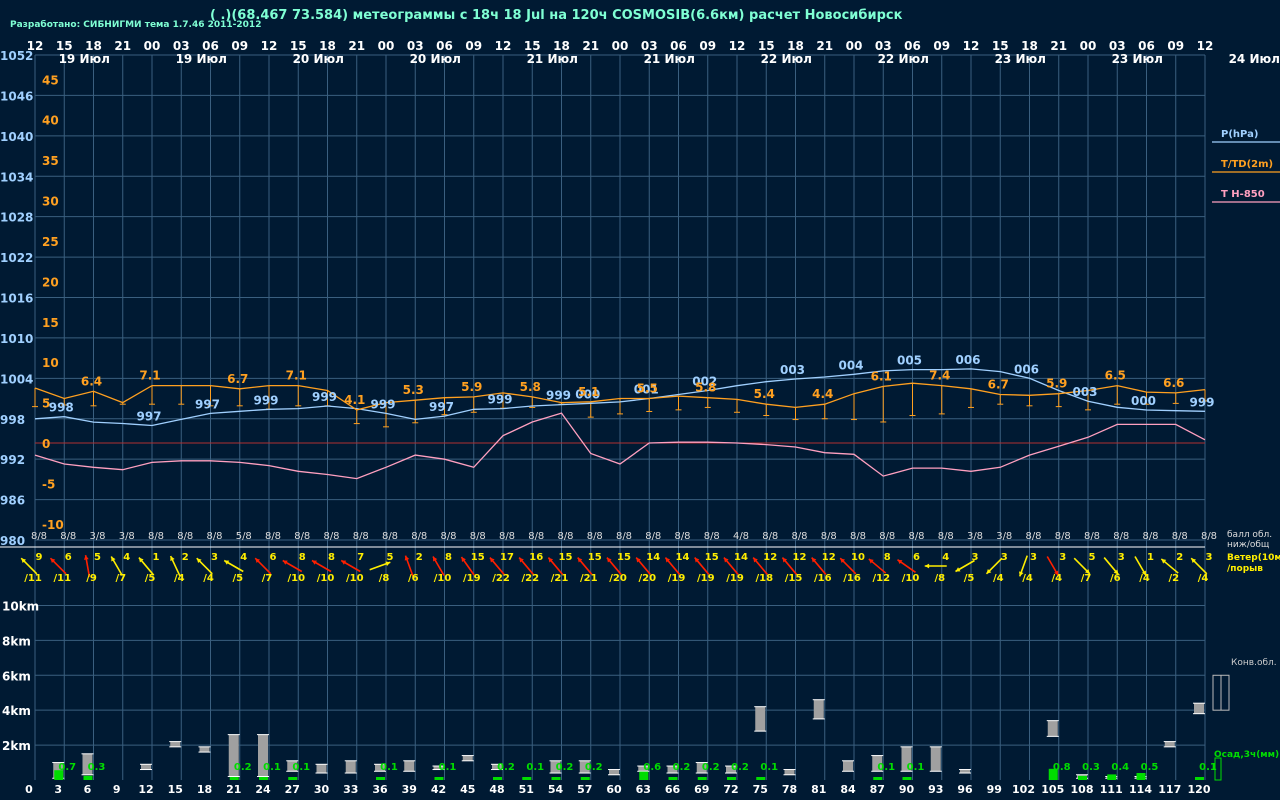 The image size is (1280, 800). What do you see at coordinates (448, 557) in the screenshot?
I see `wind-speed-label: 8` at bounding box center [448, 557].